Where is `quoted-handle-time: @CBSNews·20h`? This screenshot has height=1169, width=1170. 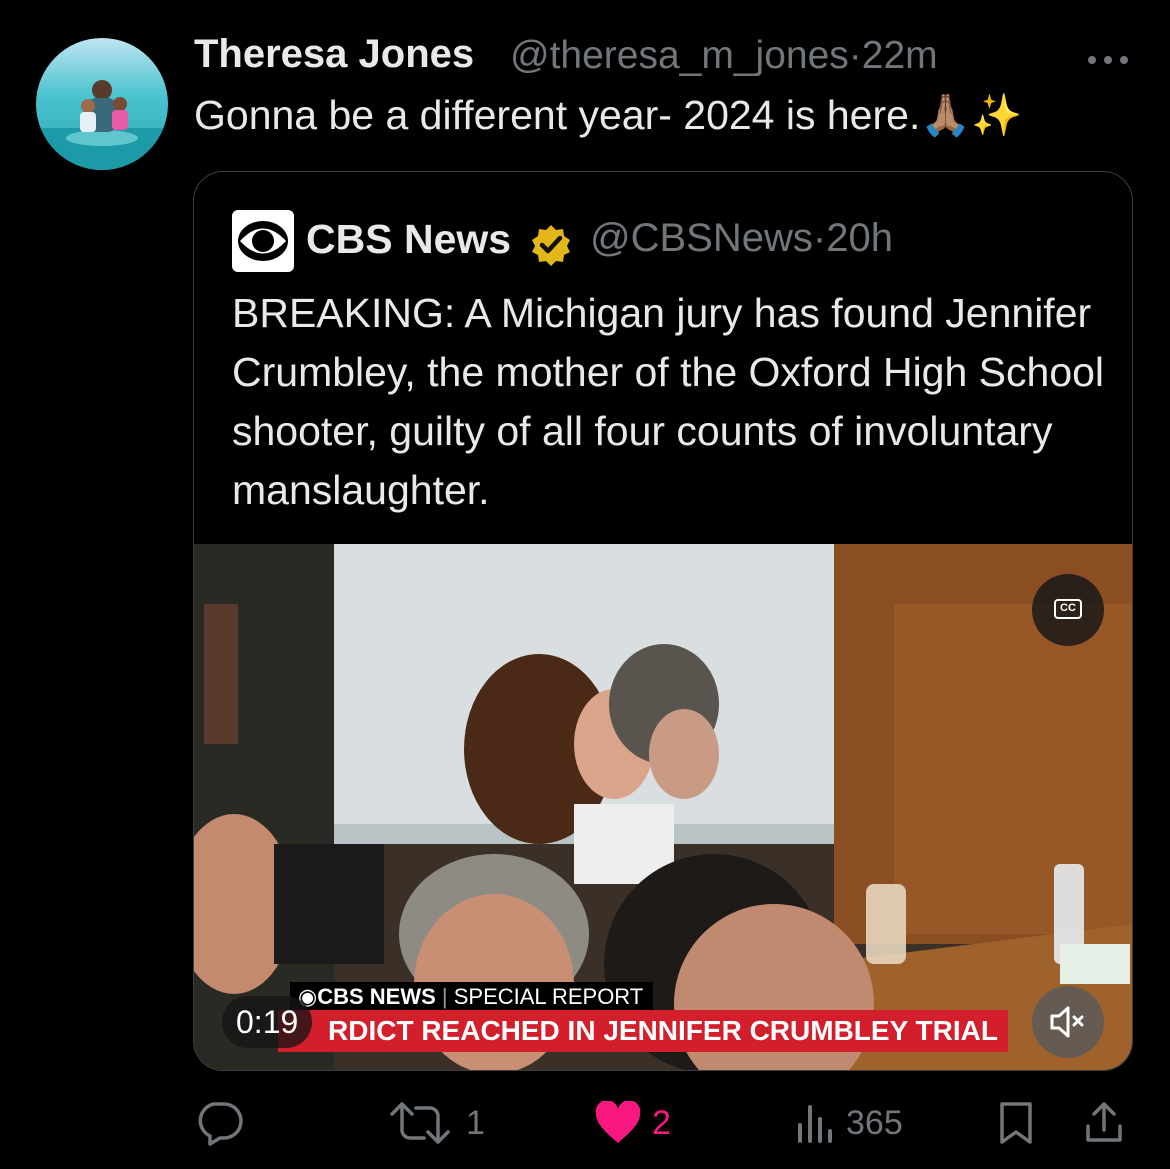
quoted-handle-time: @CBSNews·20h is located at coordinates (741, 238).